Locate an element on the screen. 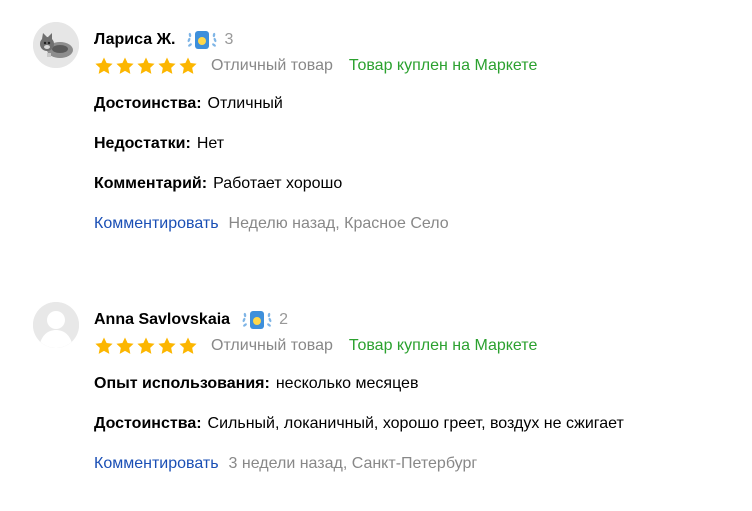  reviewer-badge: 2 is located at coordinates (264, 320).